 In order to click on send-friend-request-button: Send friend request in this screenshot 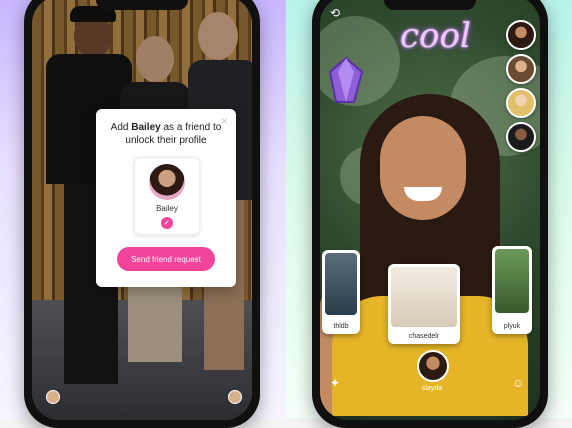, I will do `click(166, 259)`.